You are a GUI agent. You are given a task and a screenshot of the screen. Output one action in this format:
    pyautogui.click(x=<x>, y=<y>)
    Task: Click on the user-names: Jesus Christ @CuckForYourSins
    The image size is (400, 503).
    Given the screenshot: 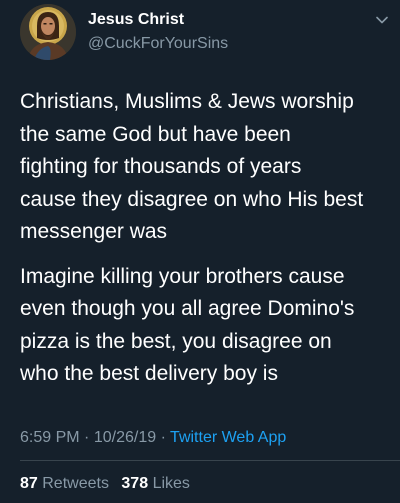 What is the action you would take?
    pyautogui.click(x=158, y=32)
    